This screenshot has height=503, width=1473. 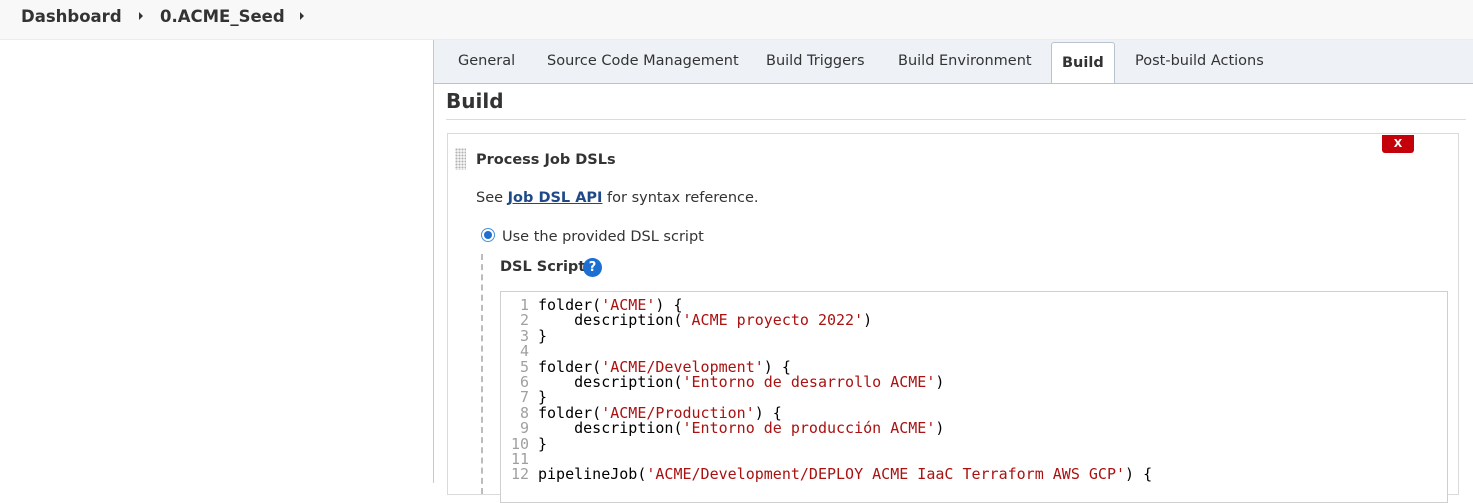 What do you see at coordinates (460, 159) in the screenshot?
I see `drag-handle-icon` at bounding box center [460, 159].